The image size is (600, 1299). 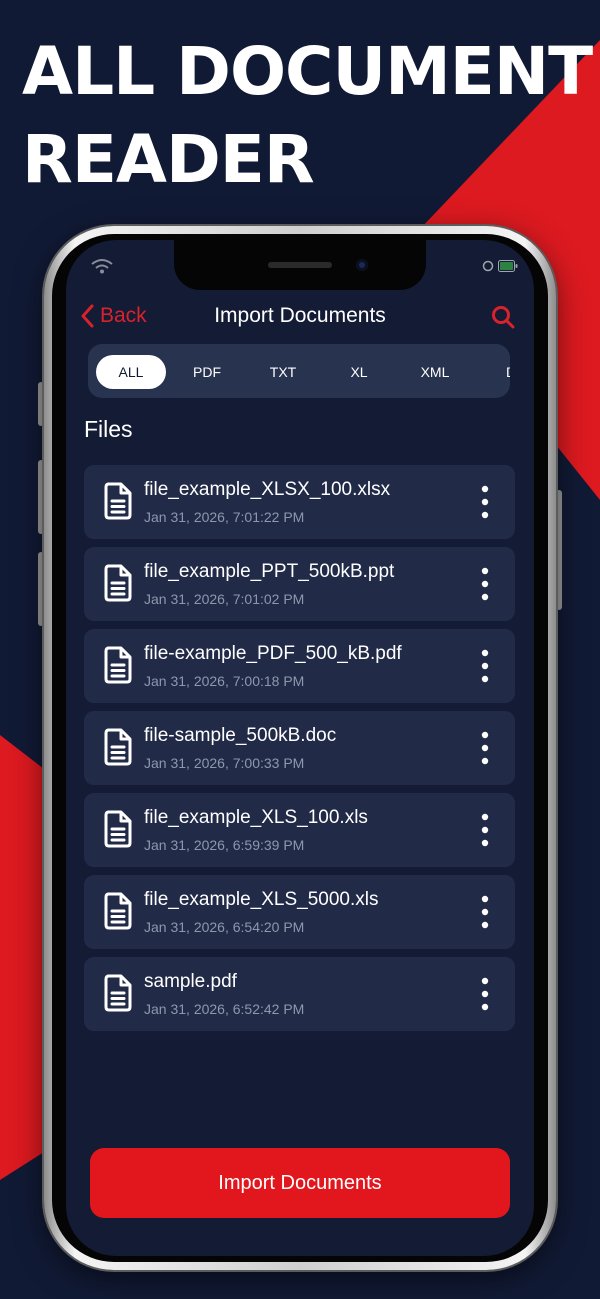 What do you see at coordinates (108, 429) in the screenshot?
I see `files-section-title: Files` at bounding box center [108, 429].